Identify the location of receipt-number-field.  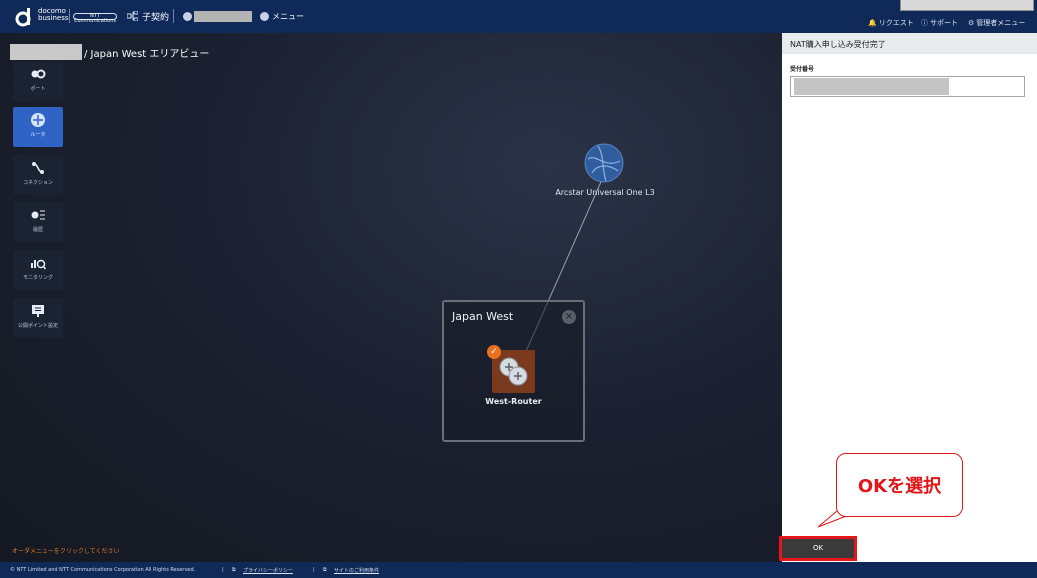
(907, 86).